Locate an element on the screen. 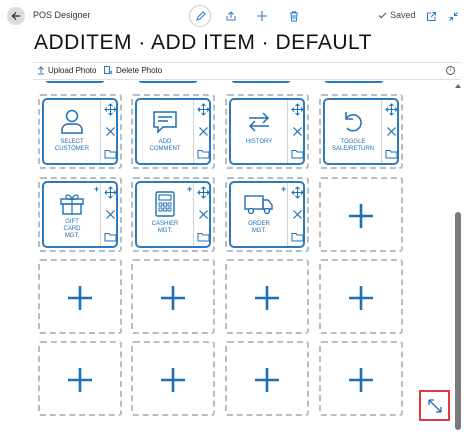 The height and width of the screenshot is (441, 474). top-bar: POS Designer Saved is located at coordinates (237, 16).